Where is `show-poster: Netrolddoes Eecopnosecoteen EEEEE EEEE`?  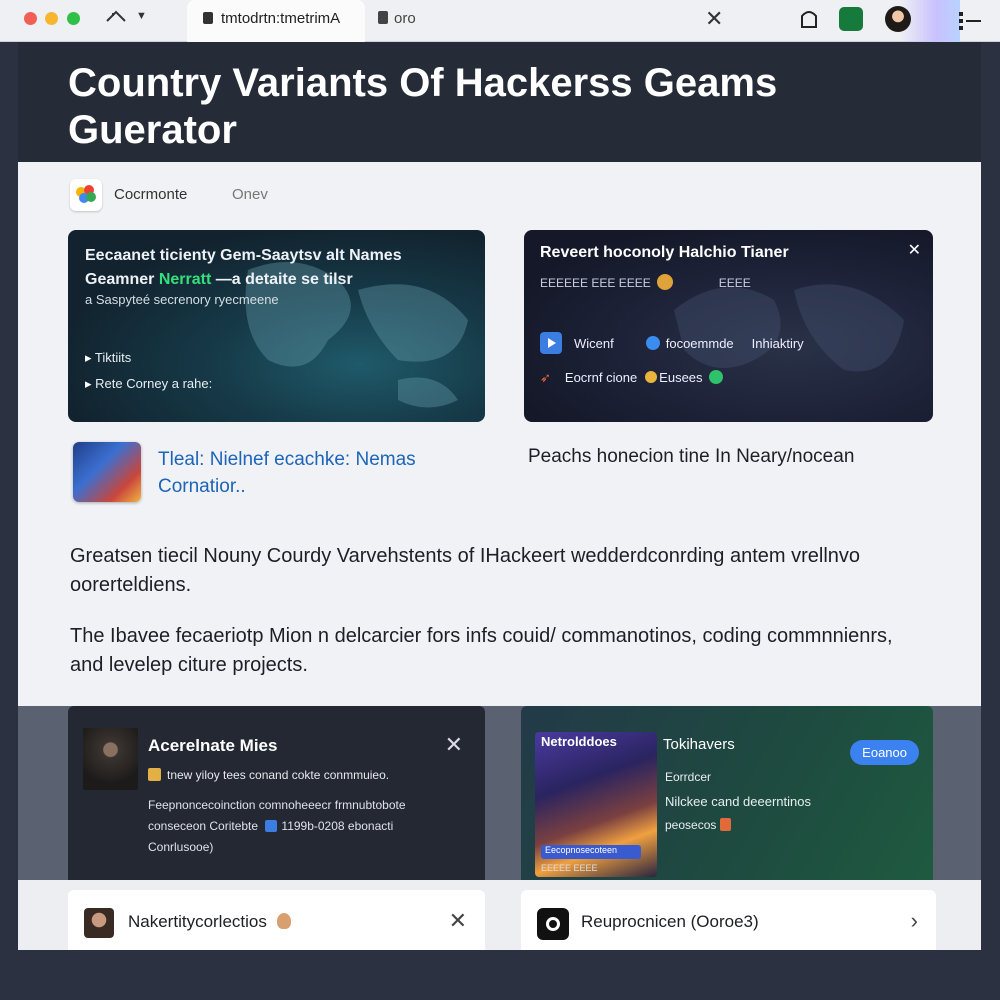
show-poster: Netrolddoes Eecopnosecoteen EEEEE EEEE is located at coordinates (596, 804).